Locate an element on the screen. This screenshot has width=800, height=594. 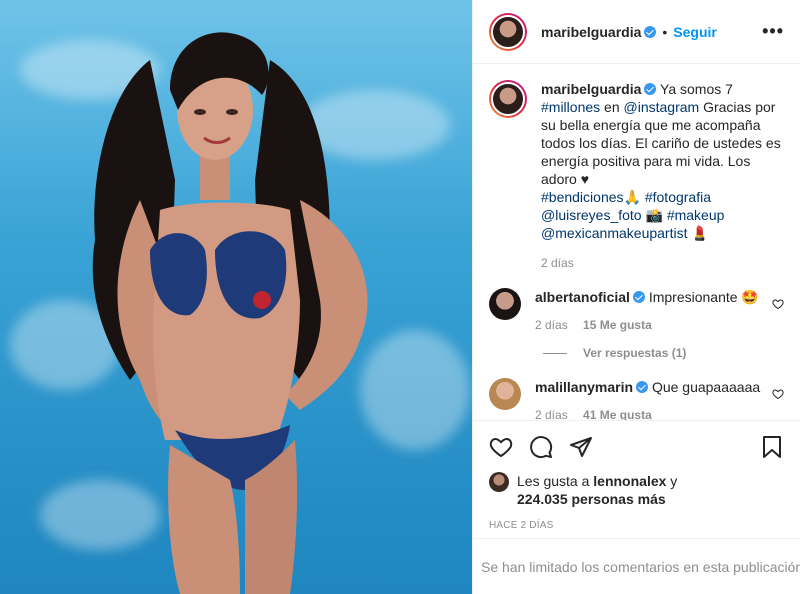
comment-likes: 15 Me gusta is located at coordinates (617, 325).